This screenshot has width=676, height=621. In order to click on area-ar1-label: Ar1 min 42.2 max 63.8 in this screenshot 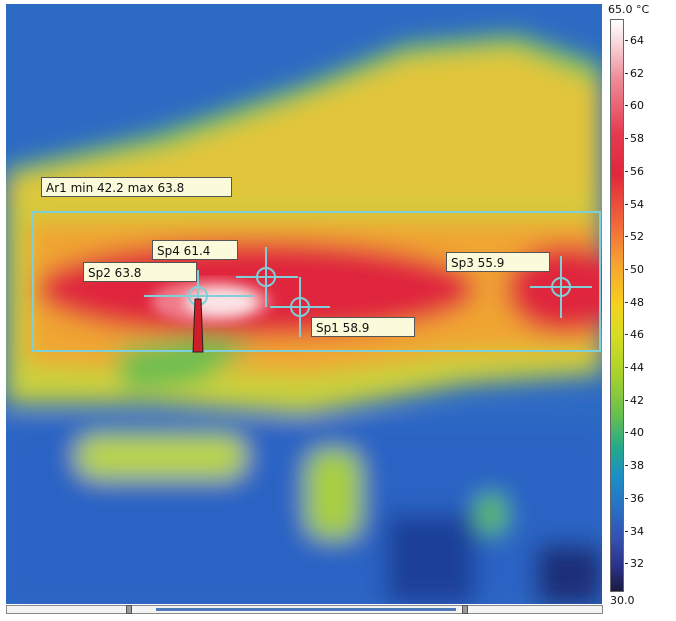, I will do `click(136, 187)`.